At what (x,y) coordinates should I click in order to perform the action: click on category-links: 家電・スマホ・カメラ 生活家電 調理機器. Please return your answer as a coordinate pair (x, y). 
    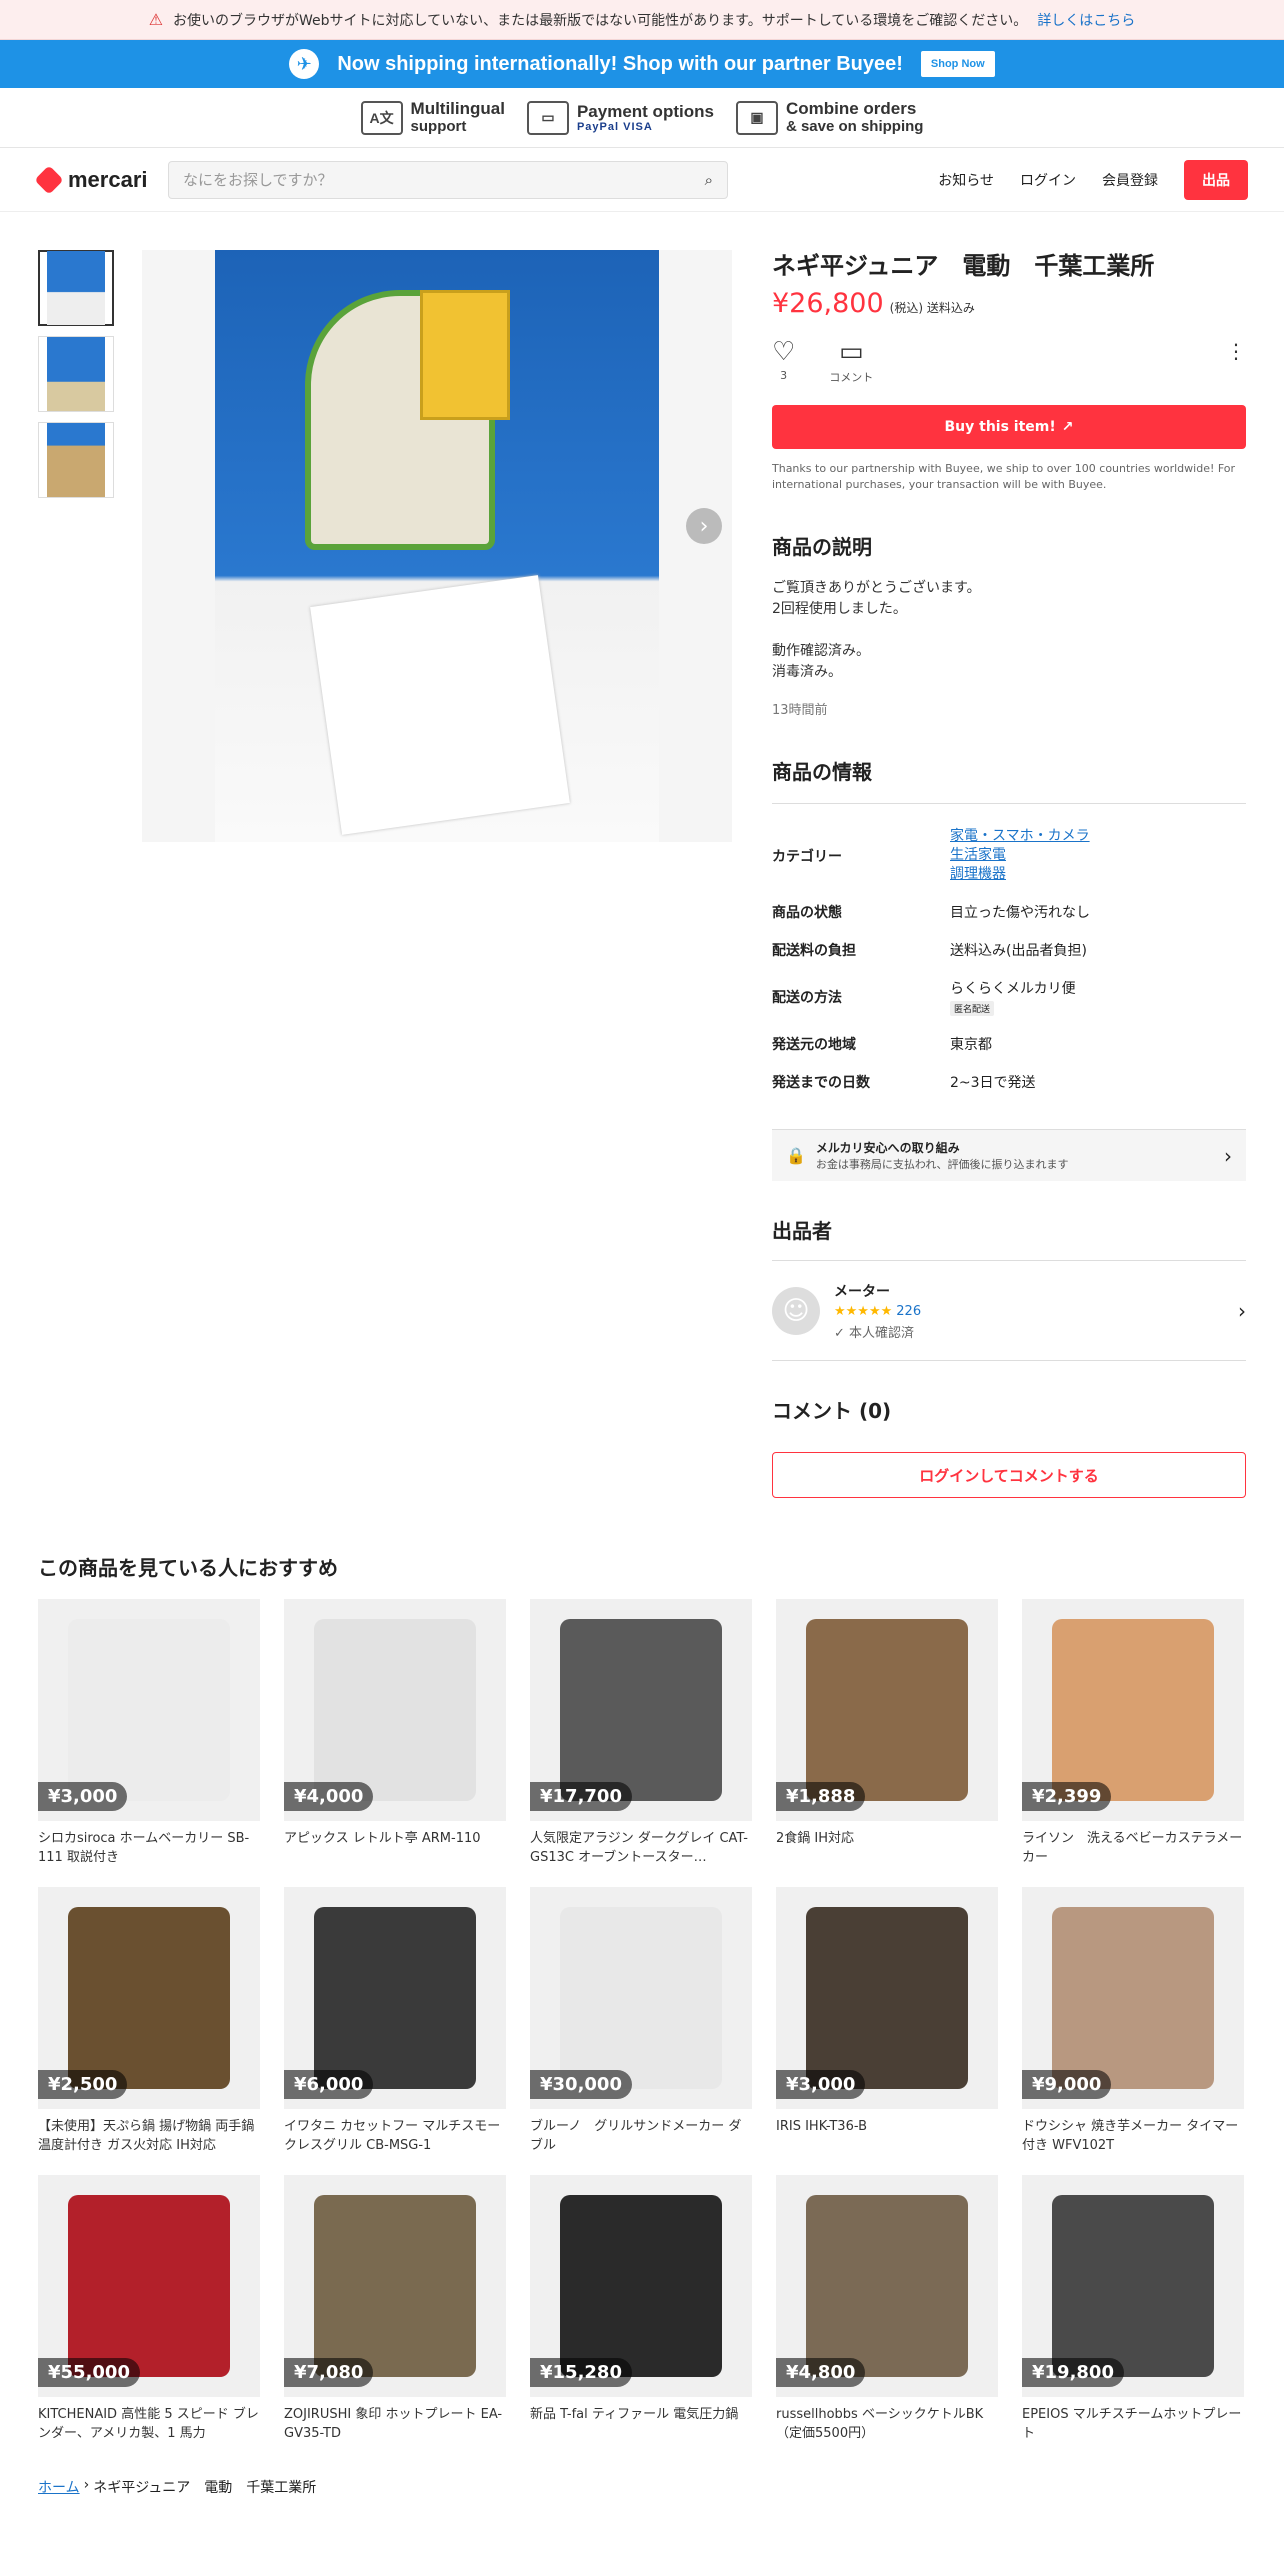
    Looking at the image, I should click on (1098, 855).